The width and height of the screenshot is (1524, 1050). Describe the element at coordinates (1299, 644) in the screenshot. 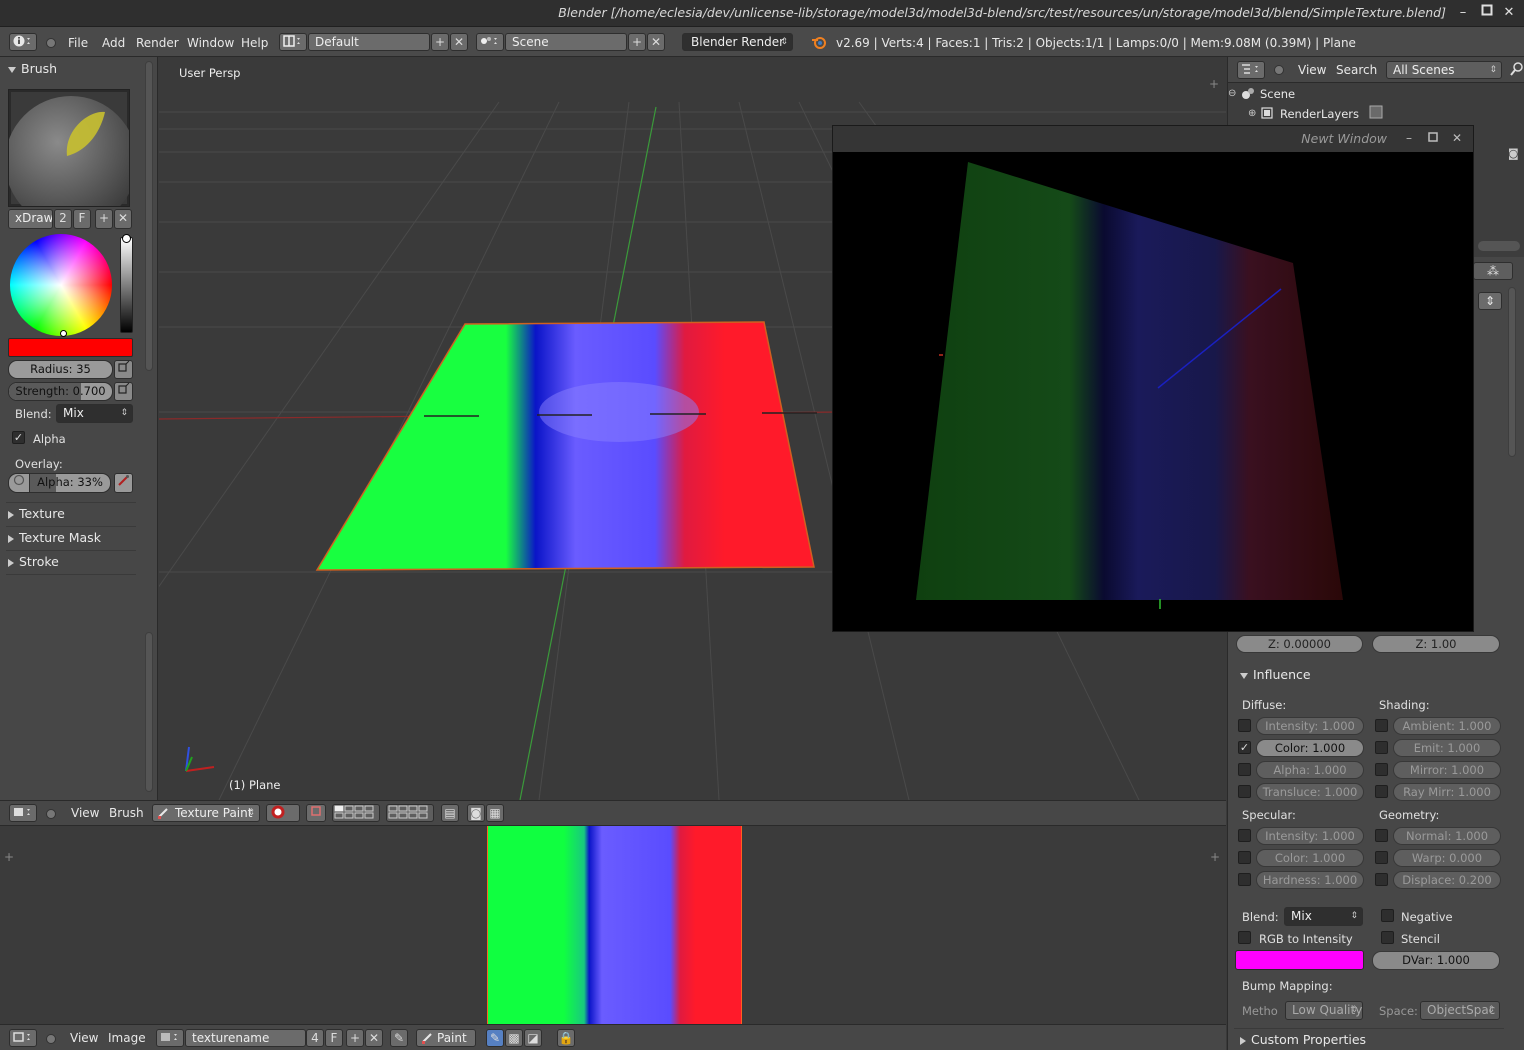

I see `offset-z-field: Z: 0.00000` at that location.